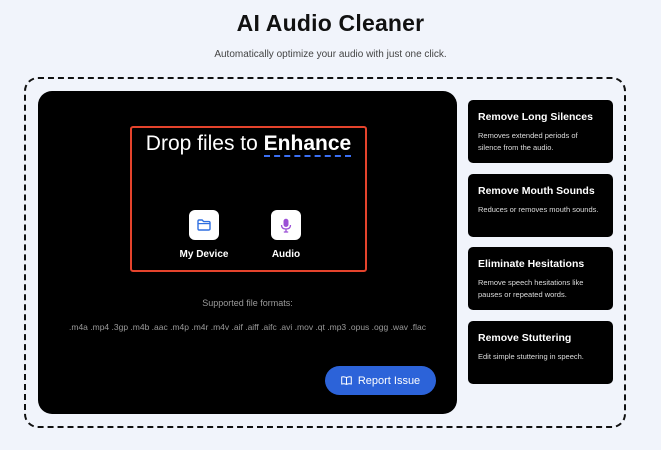 The image size is (661, 450). I want to click on feature-description: Reduces or removes mouth sounds., so click(538, 209).